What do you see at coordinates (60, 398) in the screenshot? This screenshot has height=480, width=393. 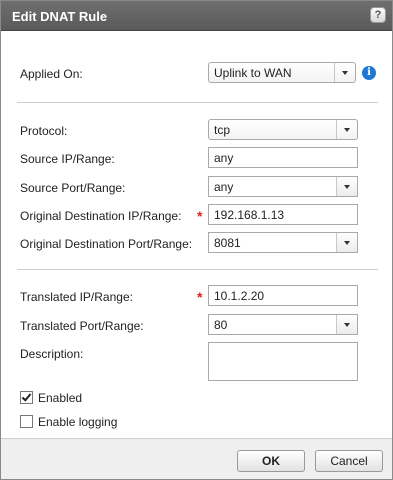 I see `enabled-label: Enabled` at bounding box center [60, 398].